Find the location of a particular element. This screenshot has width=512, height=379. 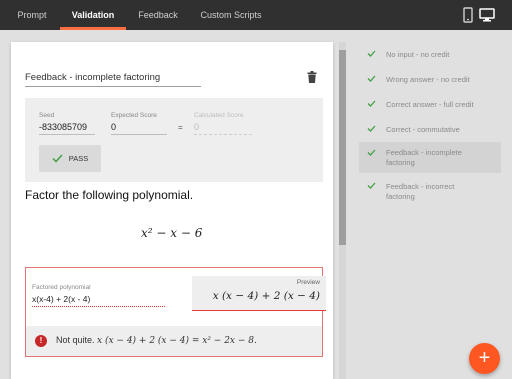

tab-feedback: Feedback is located at coordinates (158, 15).